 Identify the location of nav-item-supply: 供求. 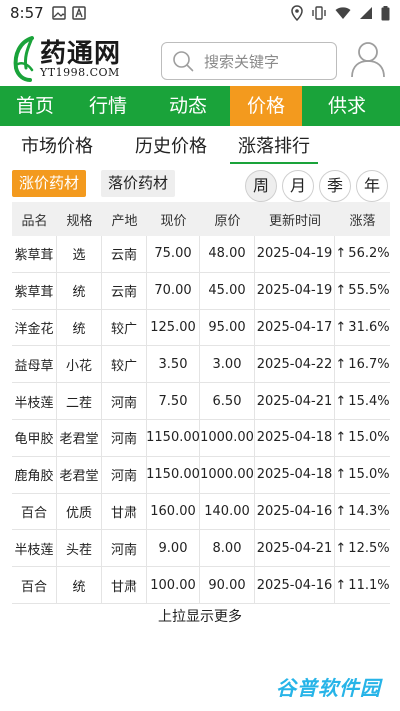
(347, 106).